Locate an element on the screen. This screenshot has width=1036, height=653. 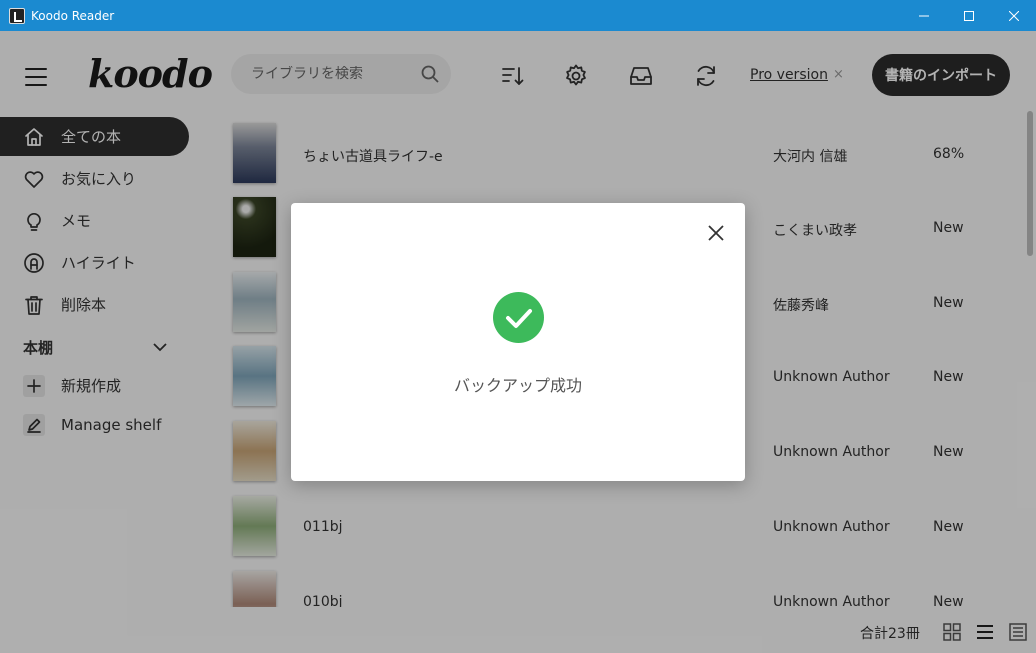
success-check-icon is located at coordinates (518, 317).